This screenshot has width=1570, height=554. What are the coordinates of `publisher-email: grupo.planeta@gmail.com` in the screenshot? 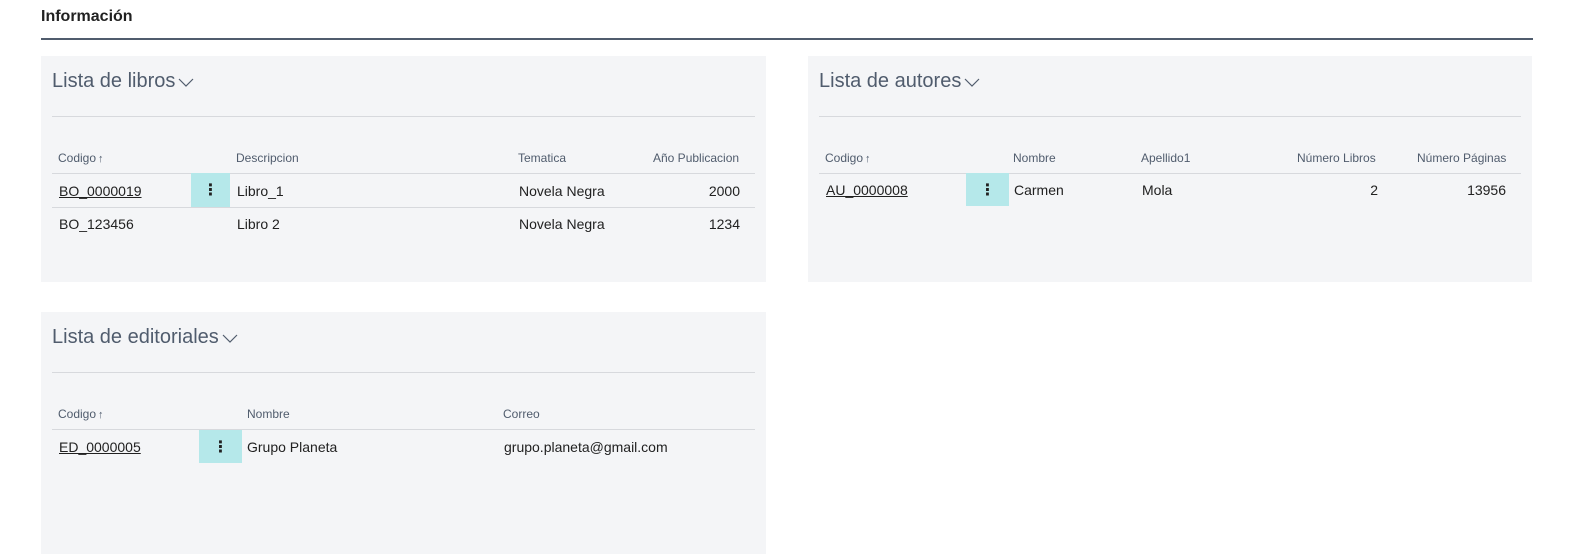 It's located at (586, 447).